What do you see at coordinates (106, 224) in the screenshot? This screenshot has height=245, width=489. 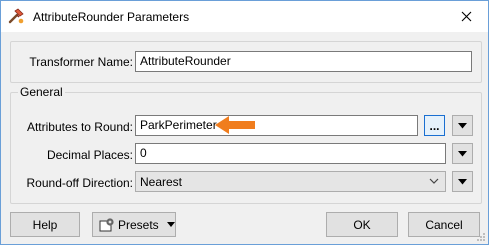 I see `presets-gear-icon` at bounding box center [106, 224].